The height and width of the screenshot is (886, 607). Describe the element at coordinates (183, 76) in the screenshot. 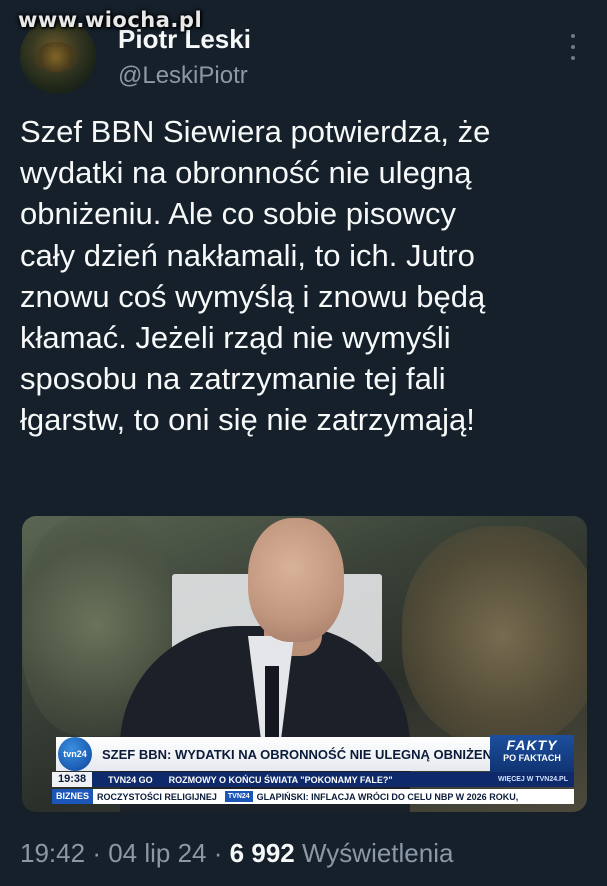

I see `author-handle: @LeskiPiotr` at that location.